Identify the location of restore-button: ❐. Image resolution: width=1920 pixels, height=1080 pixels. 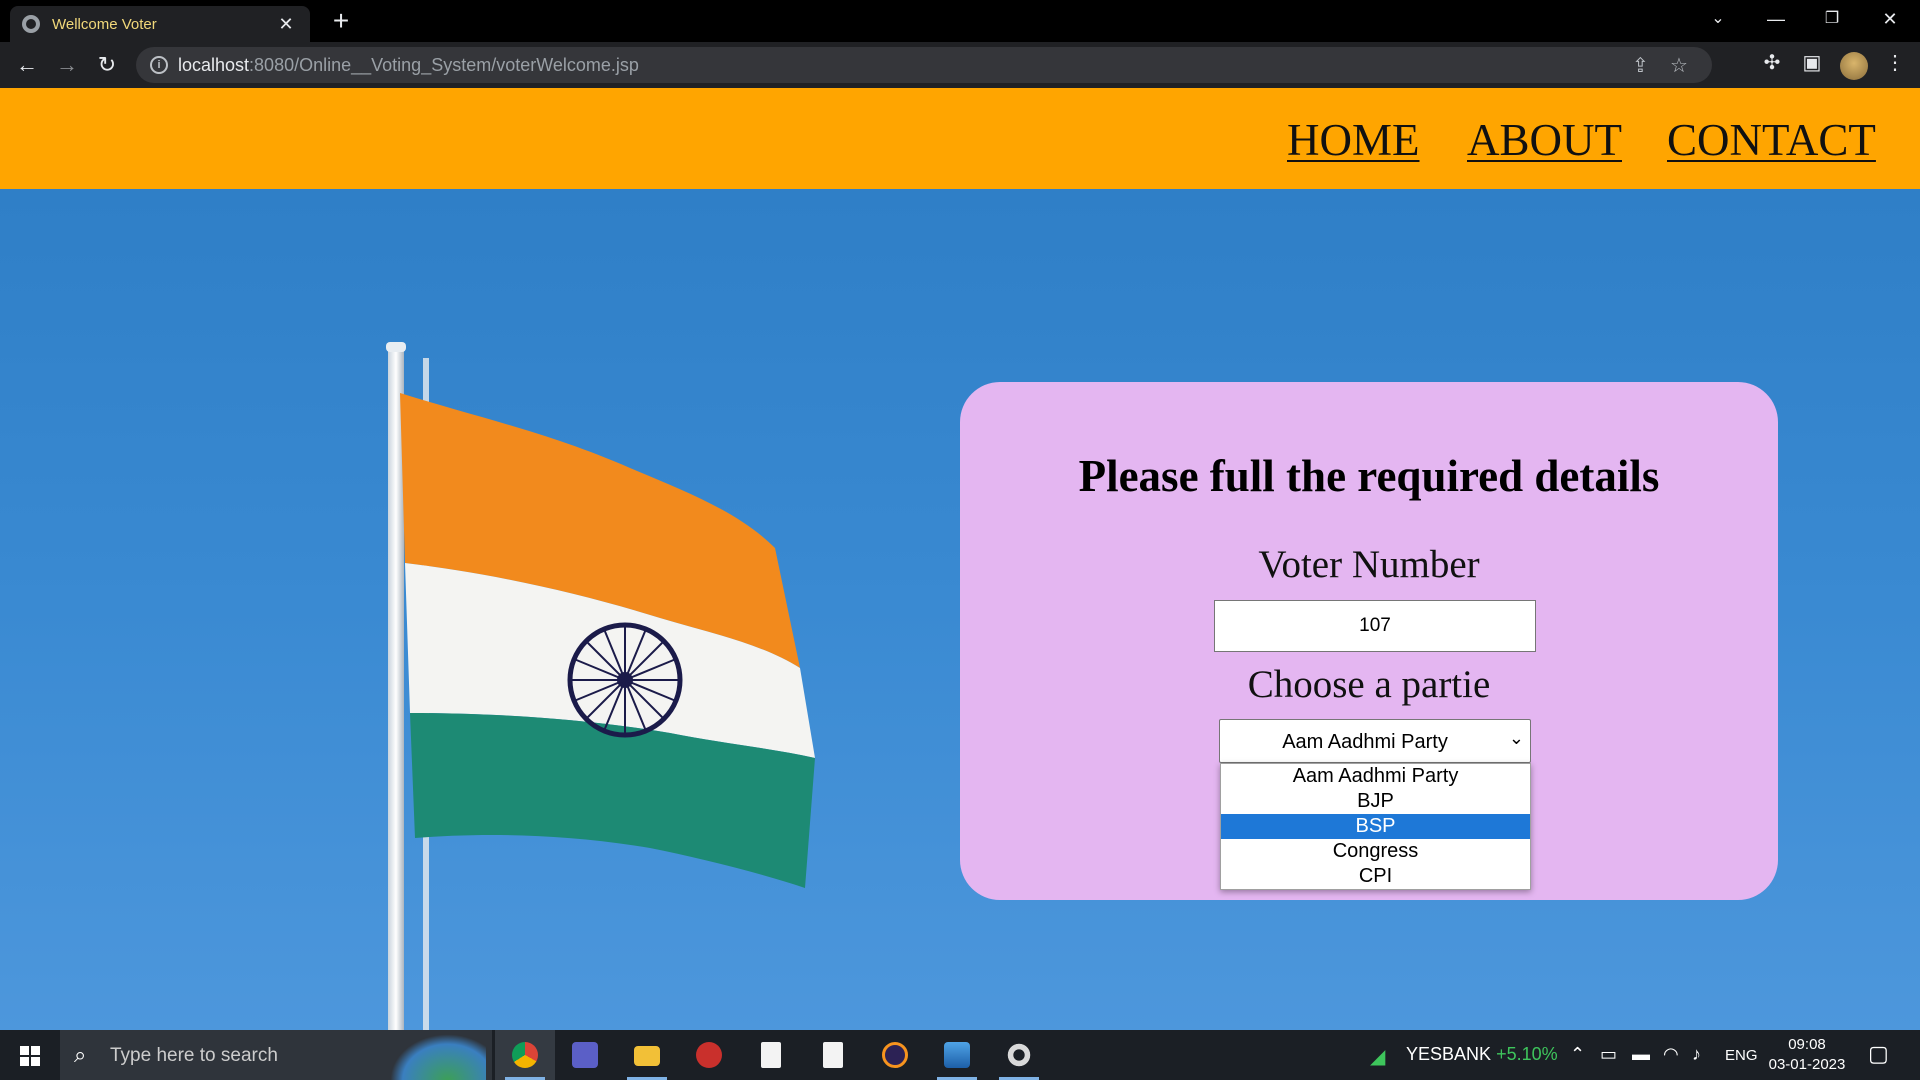
(1832, 20).